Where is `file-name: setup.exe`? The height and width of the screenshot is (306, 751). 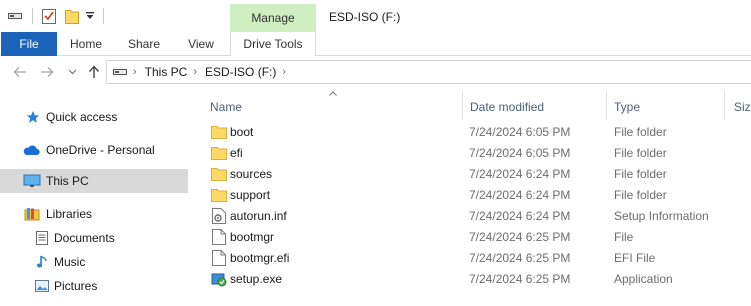 file-name: setup.exe is located at coordinates (256, 279).